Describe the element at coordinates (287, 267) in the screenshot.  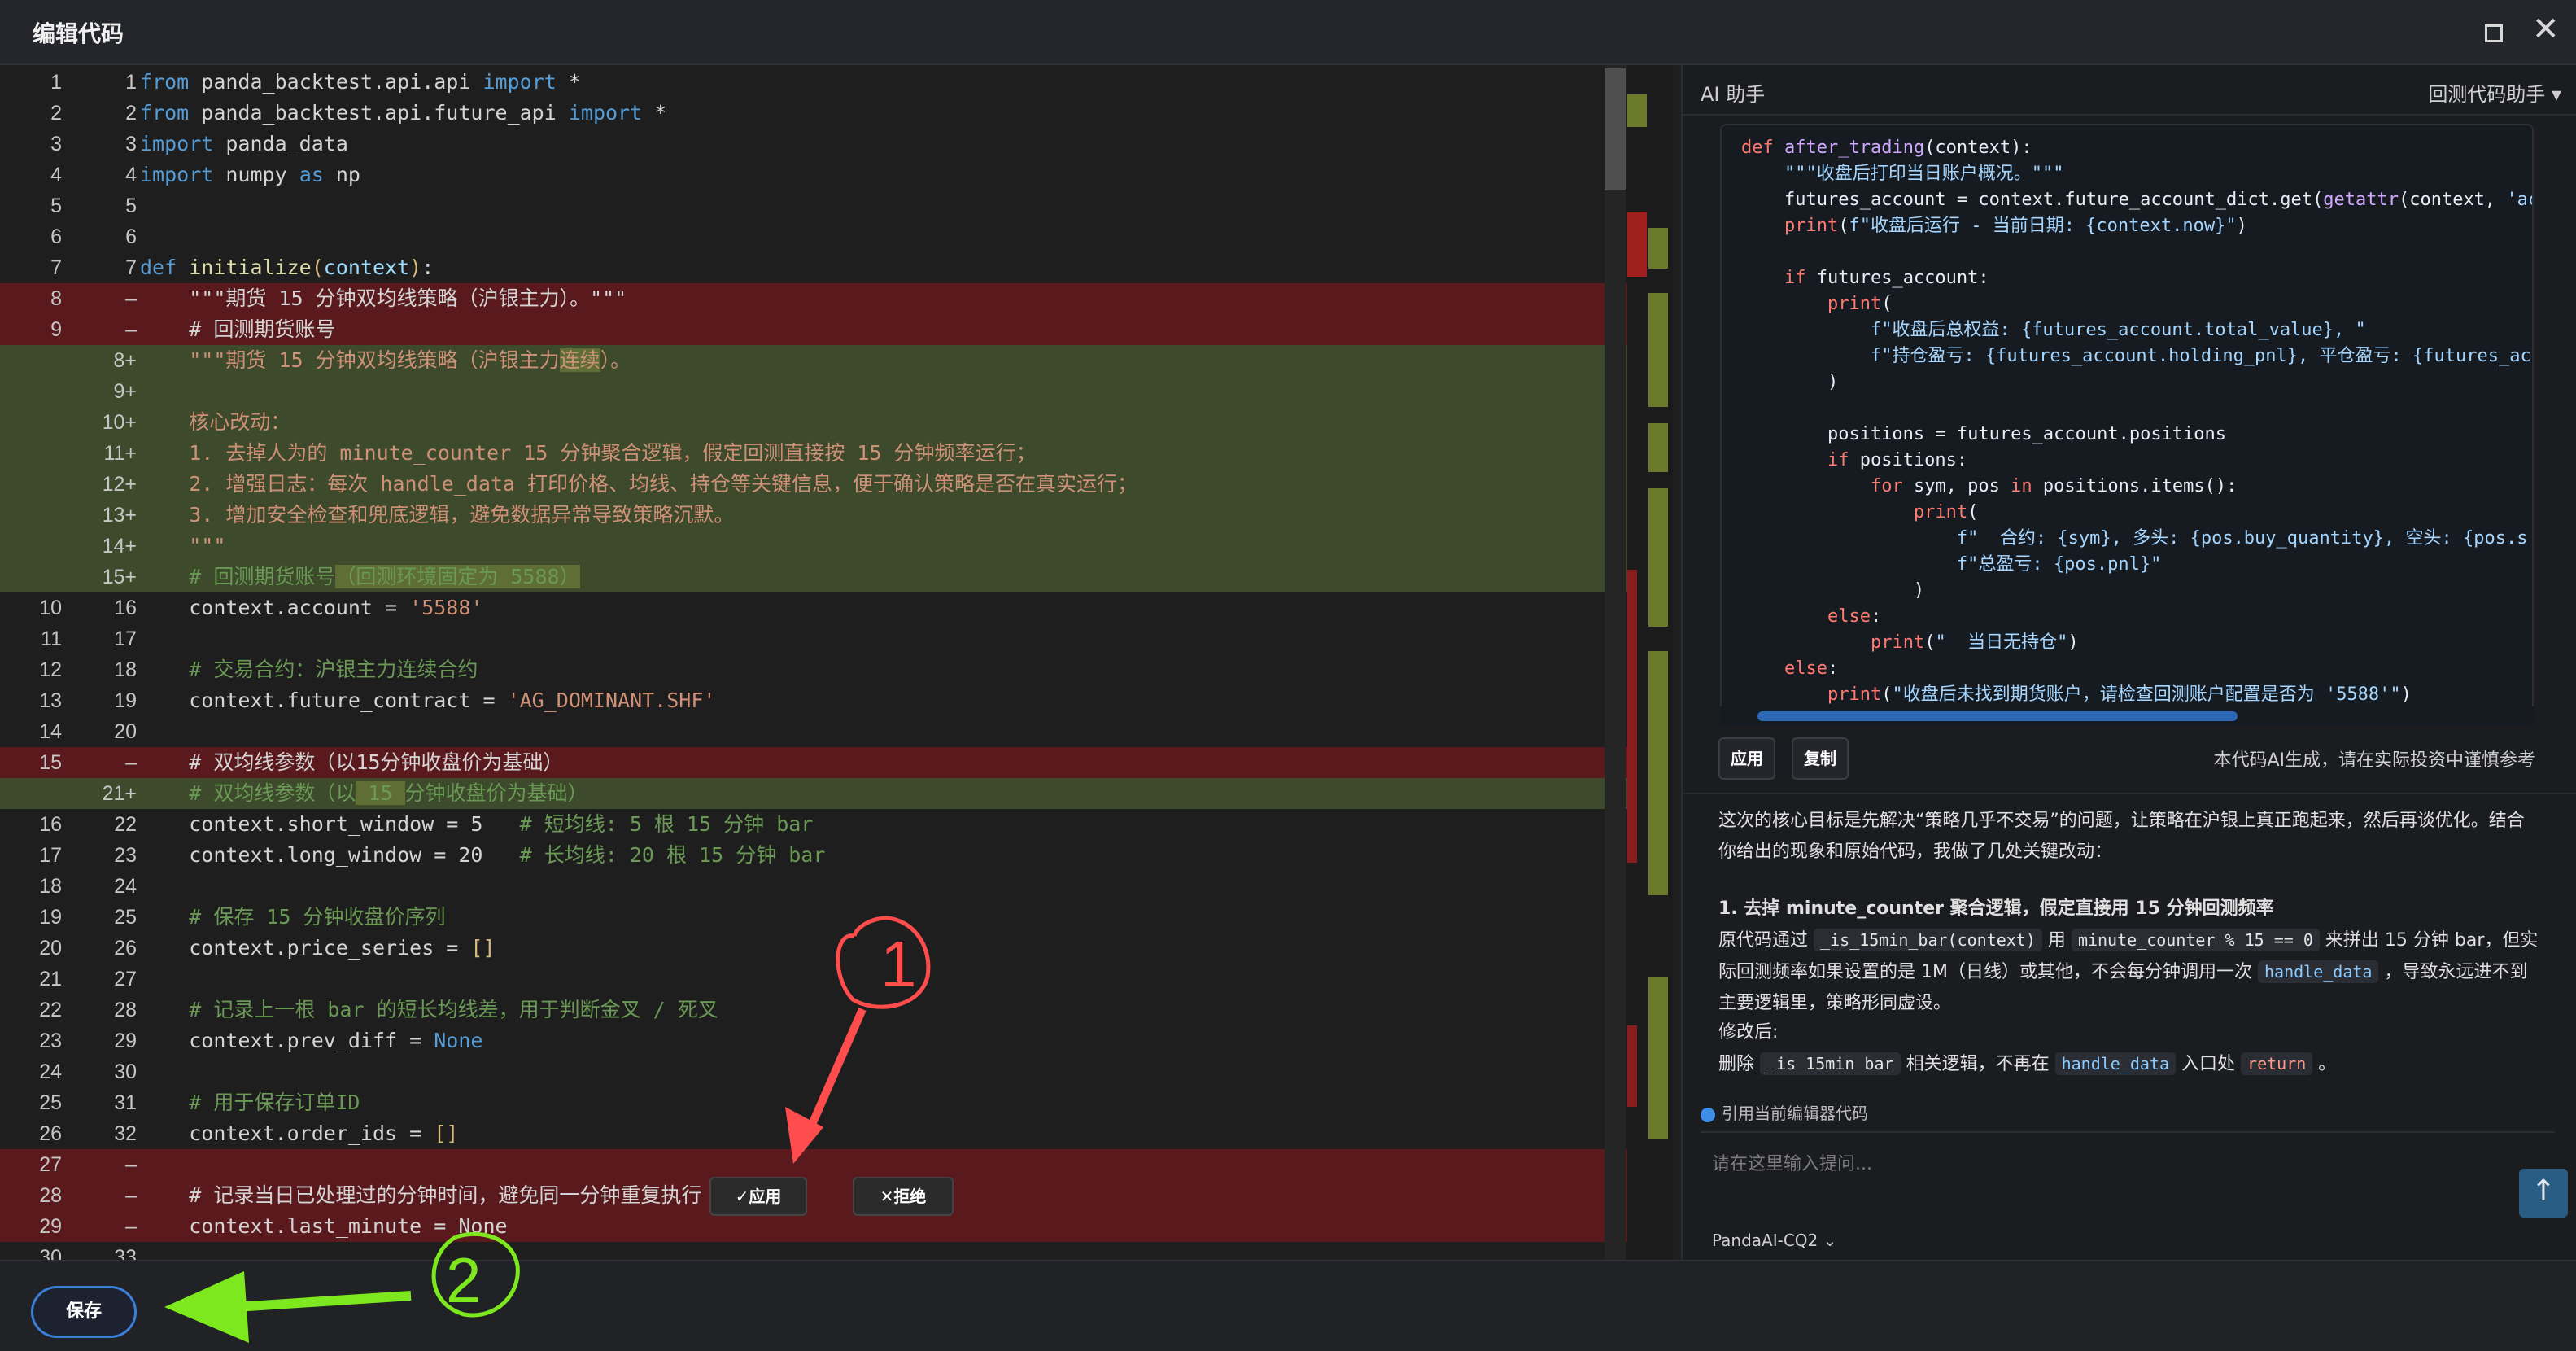
I see `code-text: def initialize(context):` at that location.